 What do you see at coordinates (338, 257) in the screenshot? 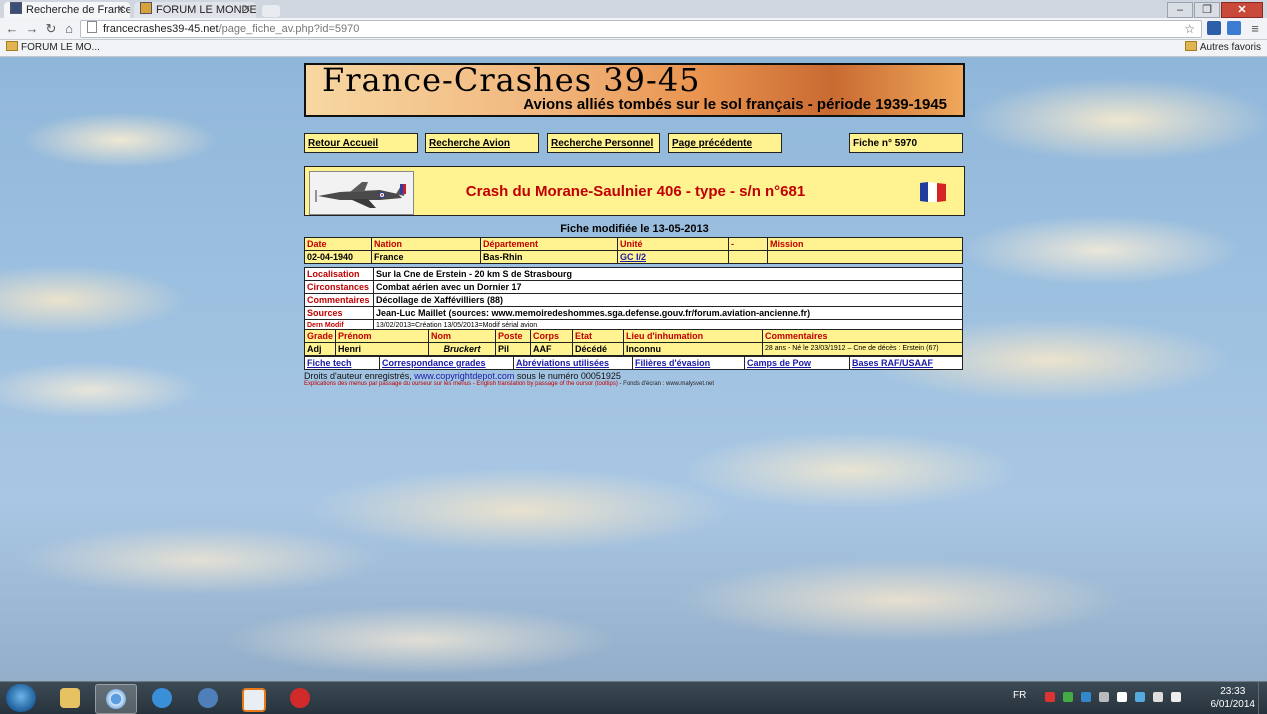
I see `value-date: 02-04-1940` at bounding box center [338, 257].